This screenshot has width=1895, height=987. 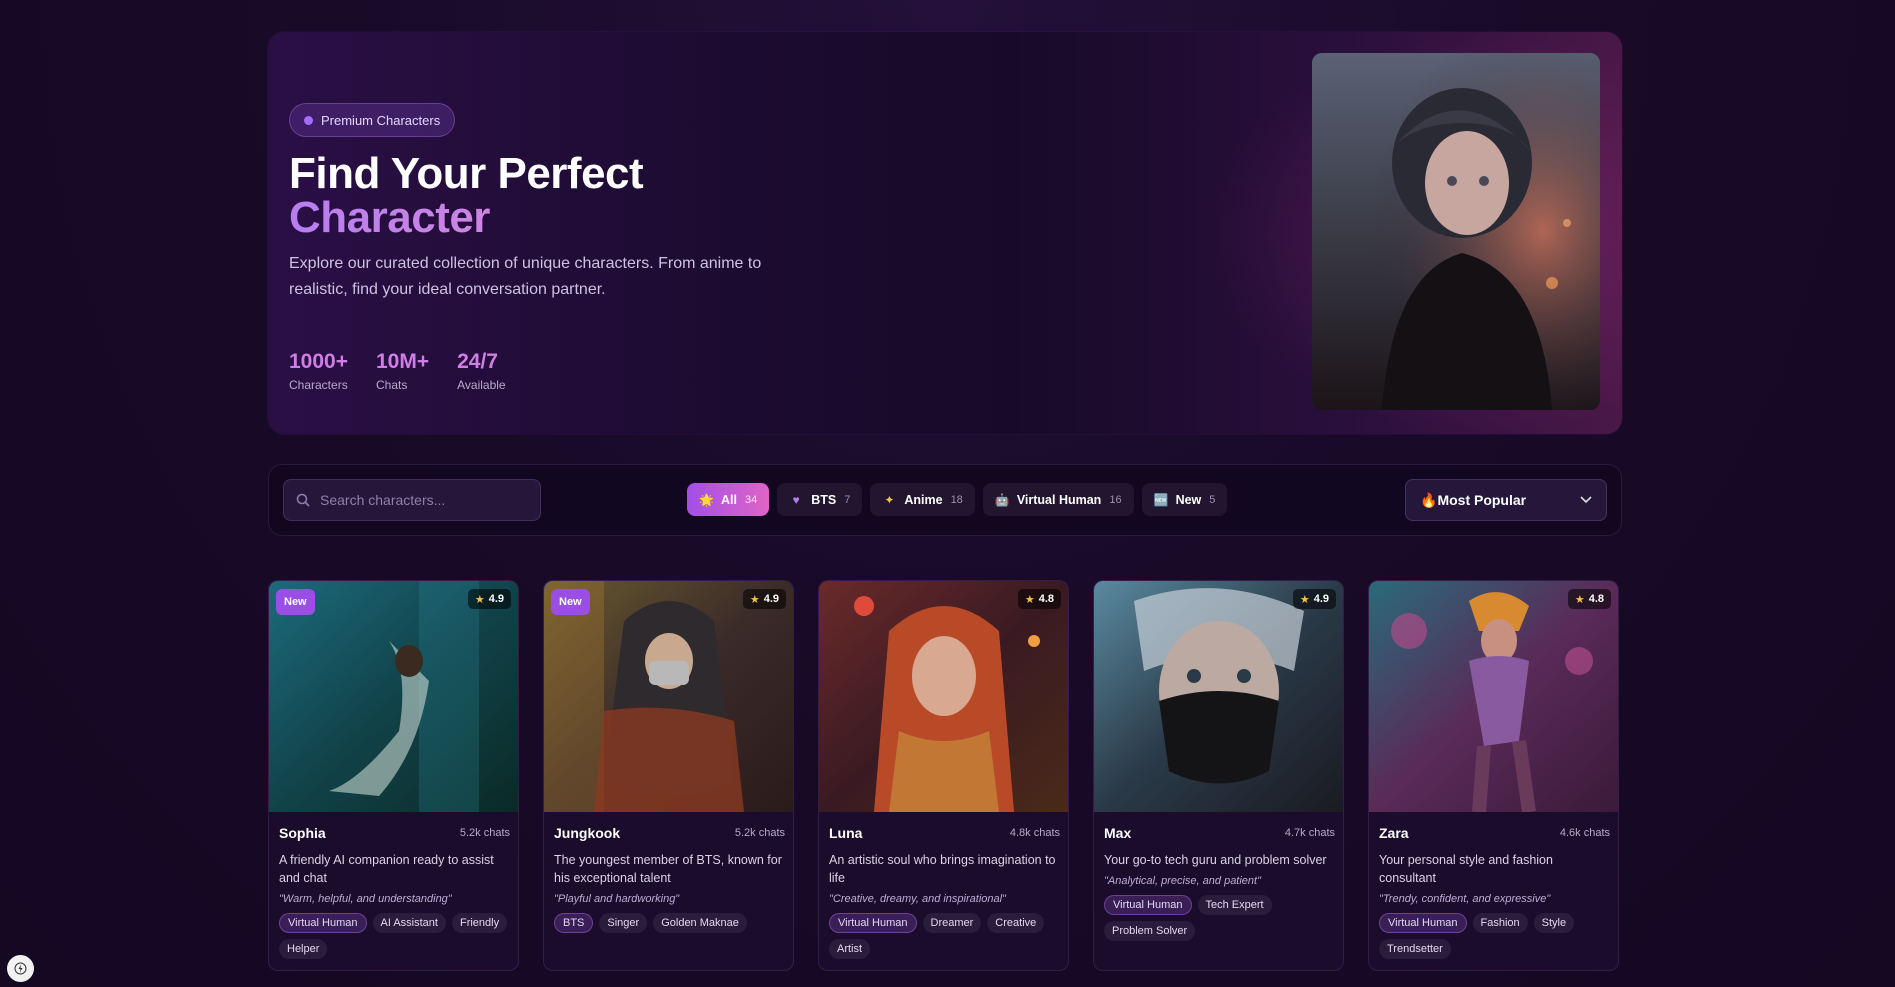 I want to click on tab-label: Anime, so click(x=923, y=499).